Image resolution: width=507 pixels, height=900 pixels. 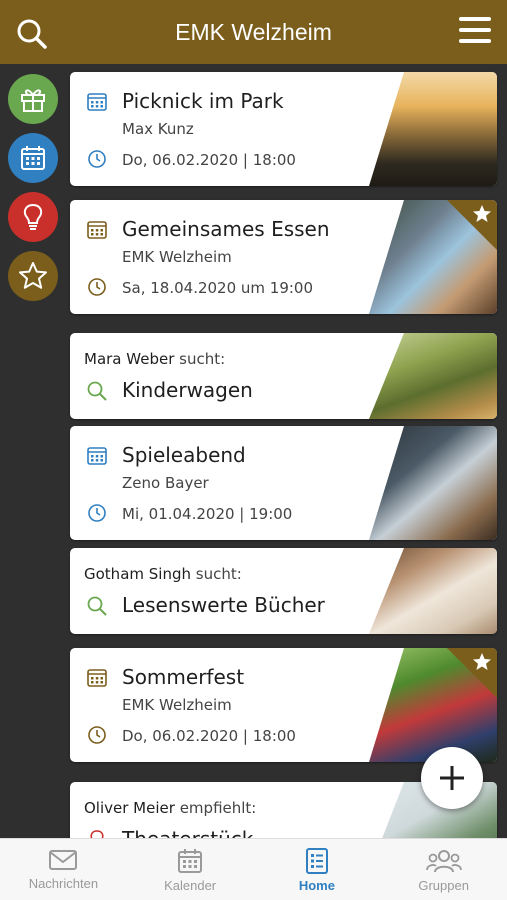 What do you see at coordinates (223, 605) in the screenshot?
I see `search-item: Lesenswerte Bücher` at bounding box center [223, 605].